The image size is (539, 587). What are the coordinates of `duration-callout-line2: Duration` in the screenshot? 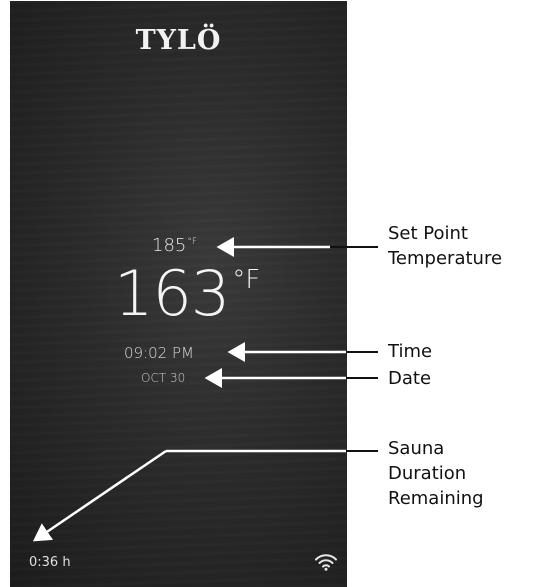 It's located at (427, 473).